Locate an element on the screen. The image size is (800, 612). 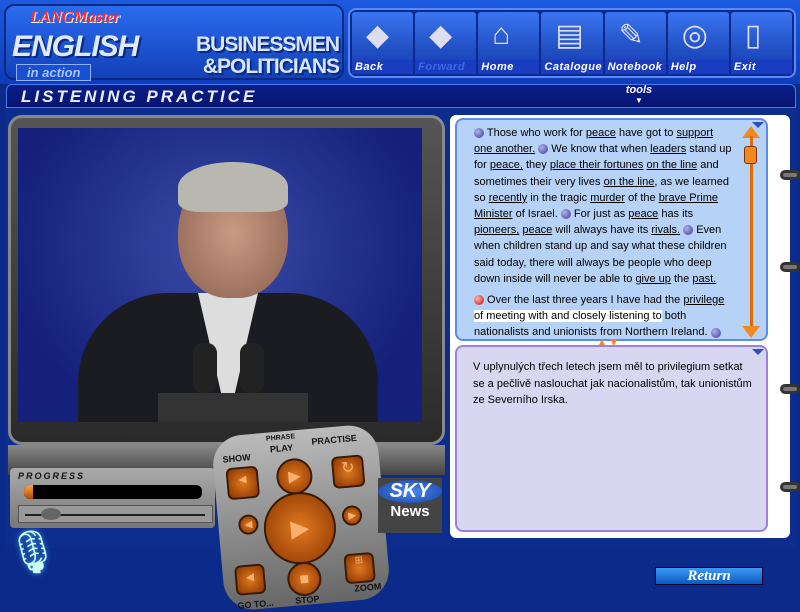
scroll-thumb is located at coordinates (750, 155).